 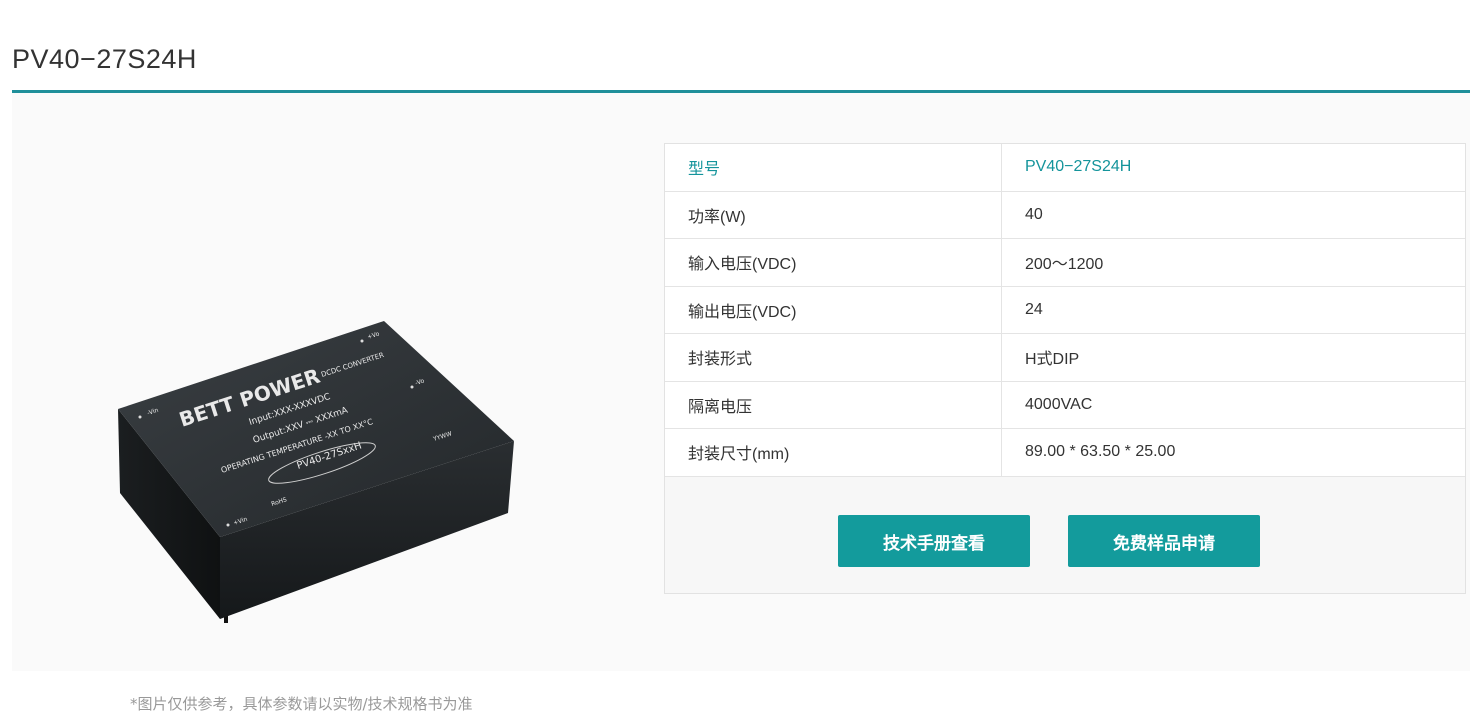 I want to click on view-datasheet-button: 技术手册查看, so click(x=934, y=541).